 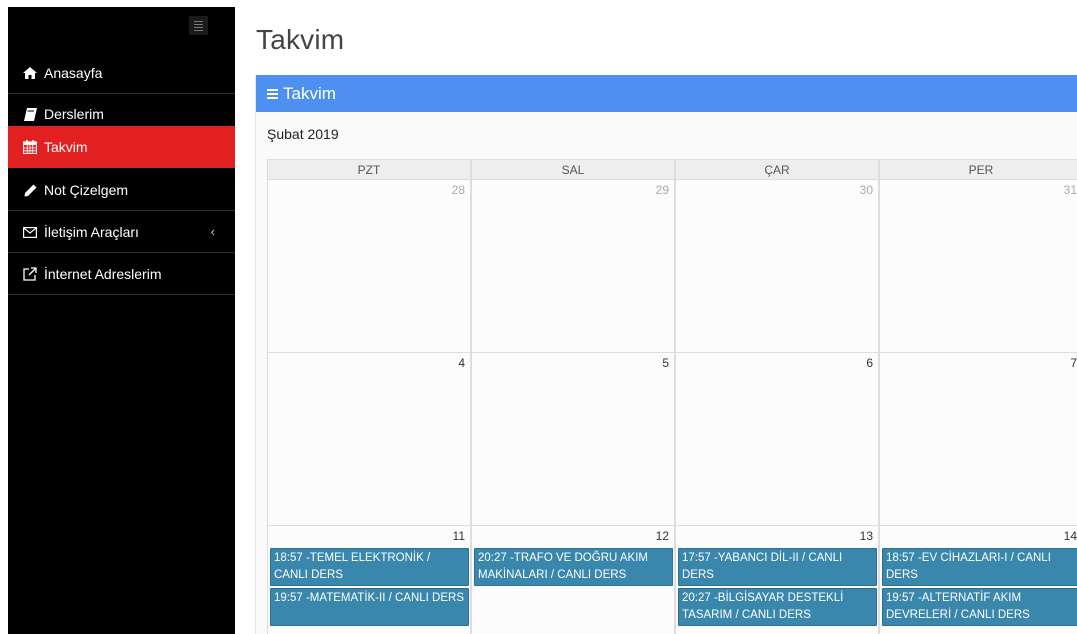 I want to click on sidebar-item-iletisim-araclari: İletişim Araçları ‹, so click(x=121, y=232).